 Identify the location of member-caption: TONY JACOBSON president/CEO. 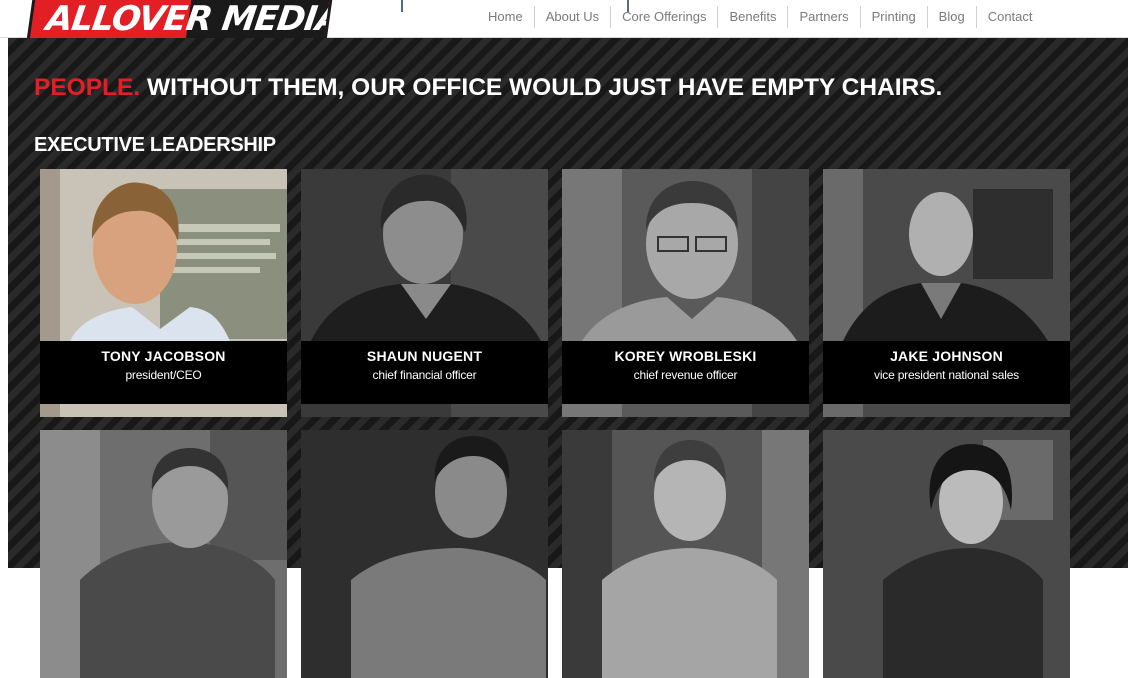
(163, 372).